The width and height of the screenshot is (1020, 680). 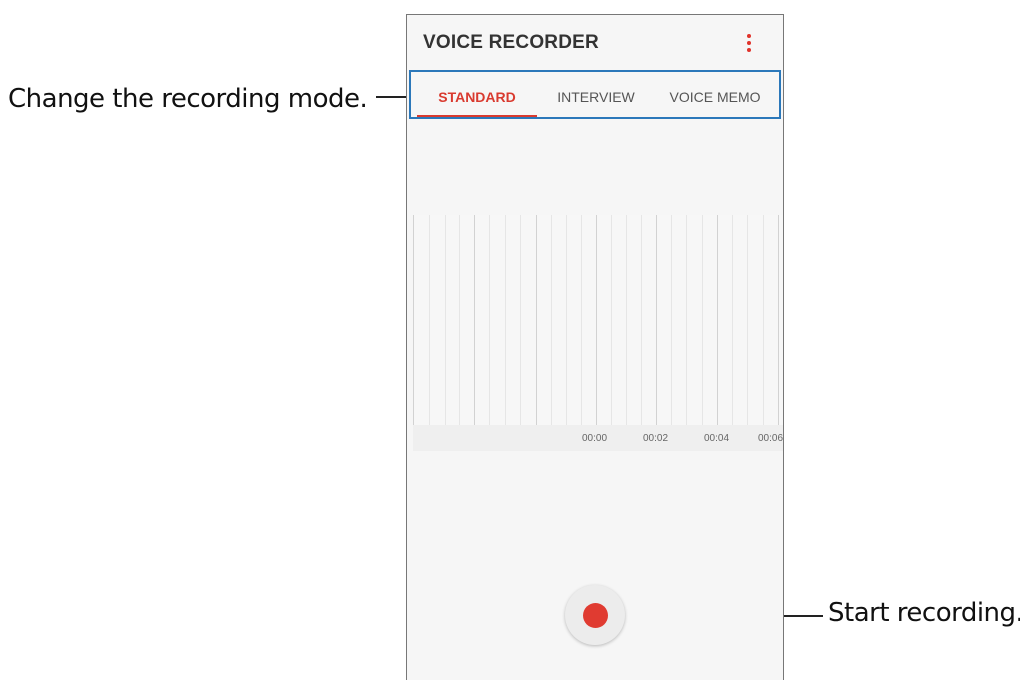 I want to click on waveform-area: 00:00 00:02 00:04 00:06, so click(x=598, y=333).